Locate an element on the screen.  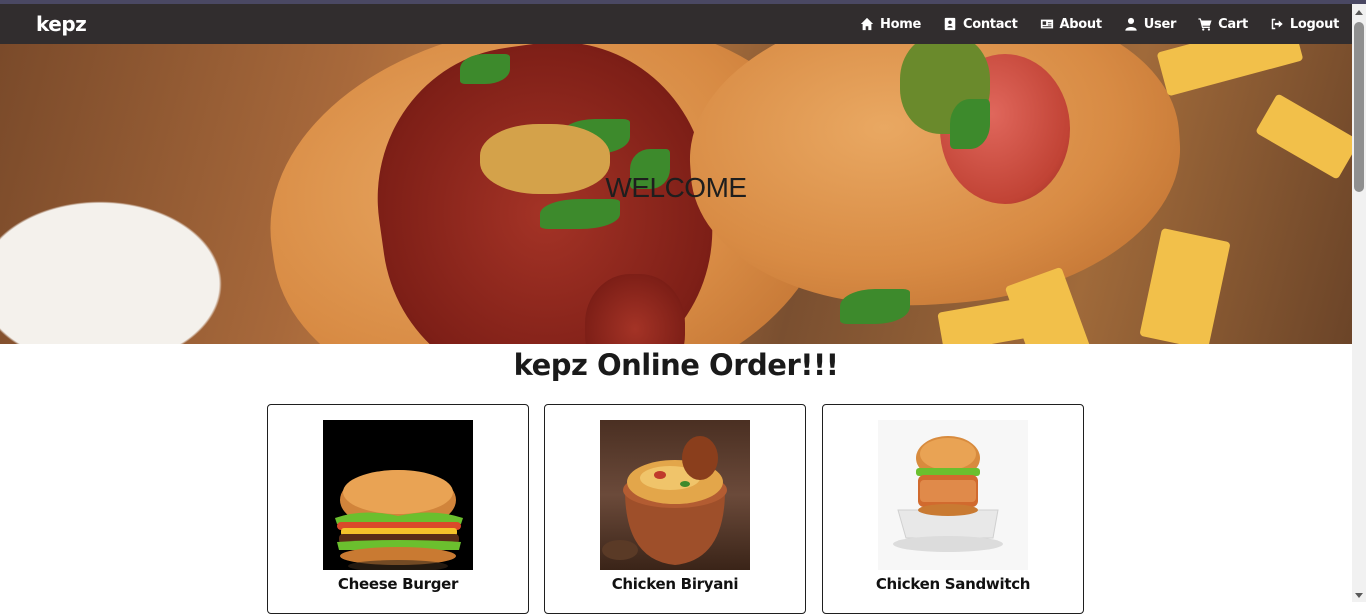
hero-title: WELCOME is located at coordinates (676, 187).